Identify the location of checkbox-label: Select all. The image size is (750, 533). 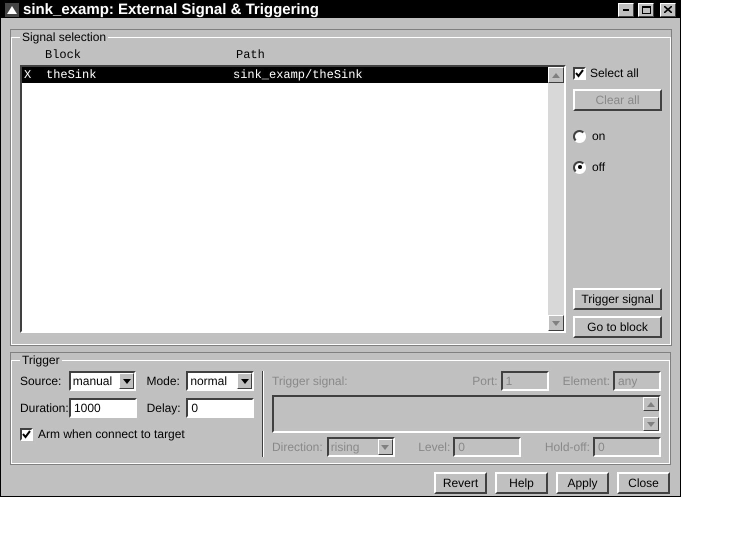
(614, 73).